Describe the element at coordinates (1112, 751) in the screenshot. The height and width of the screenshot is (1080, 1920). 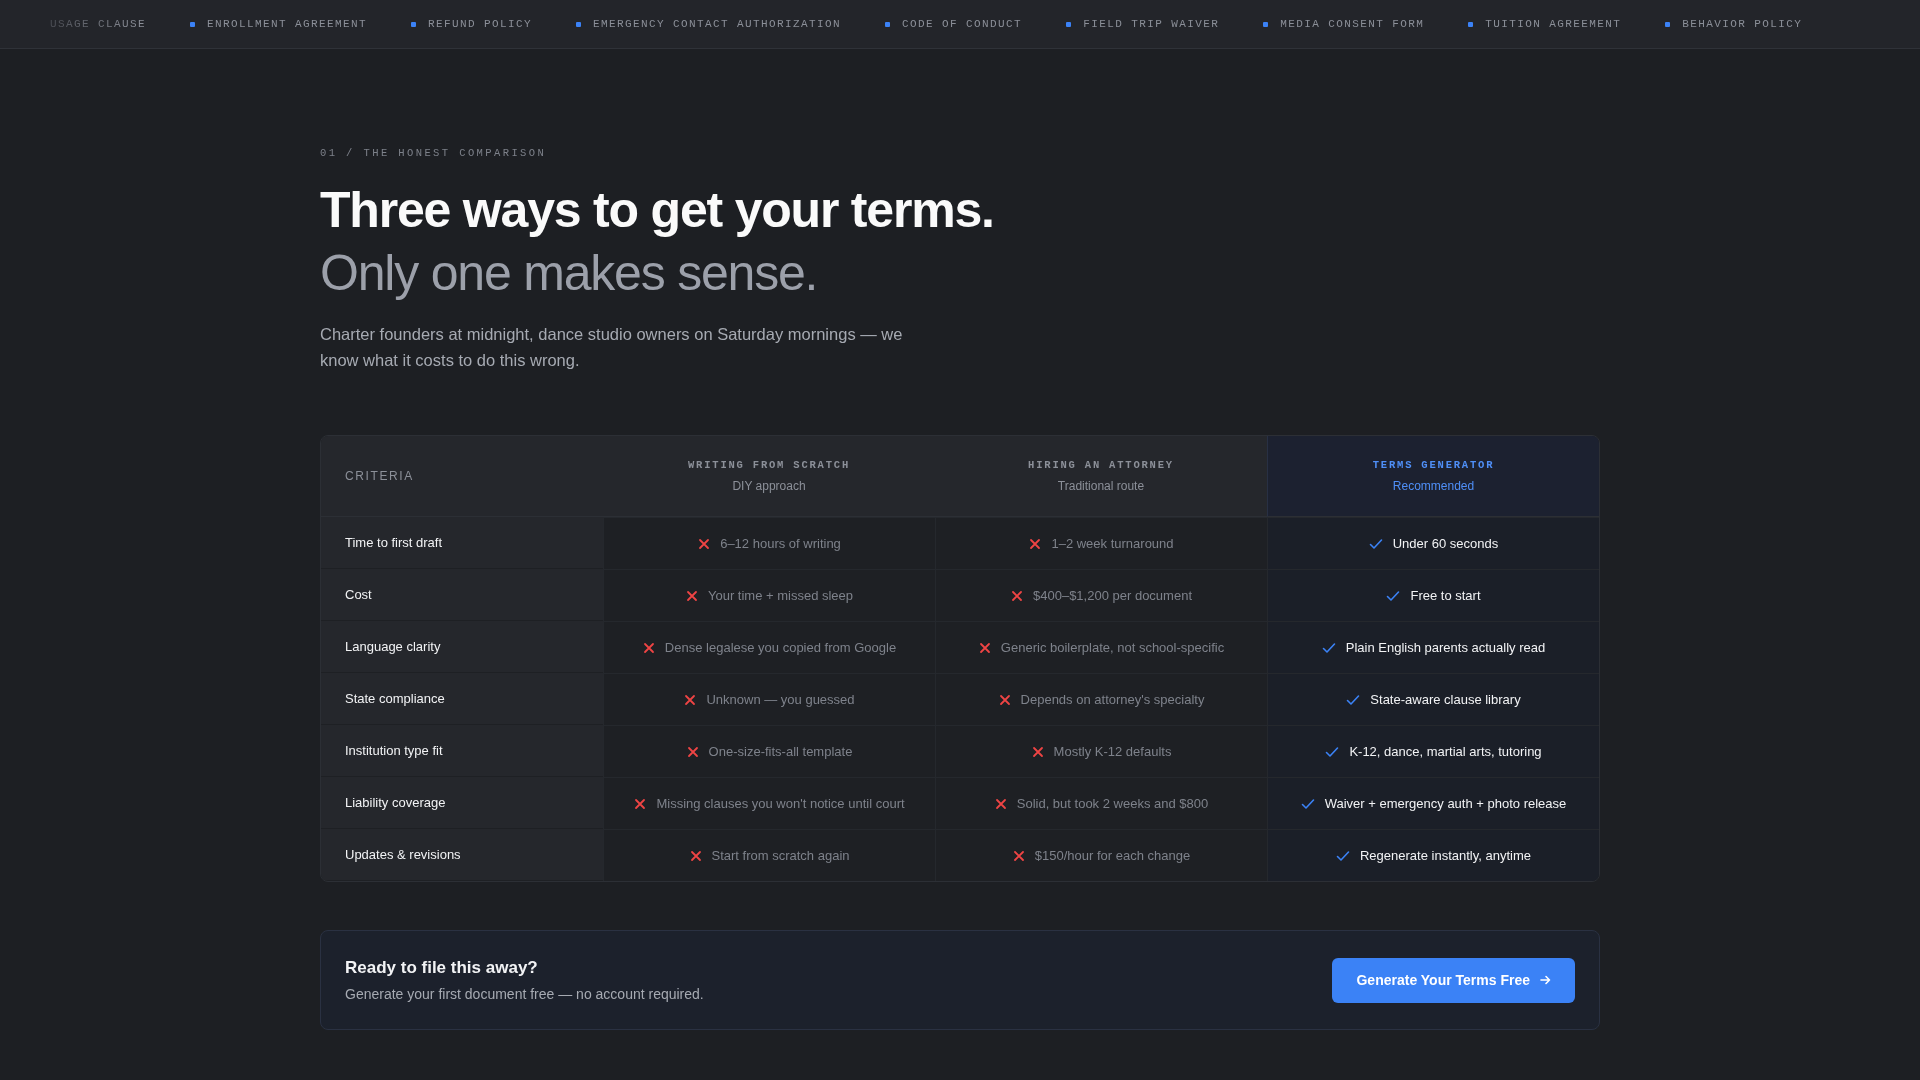
I see `table-cell: Mostly K-12 defaults` at that location.